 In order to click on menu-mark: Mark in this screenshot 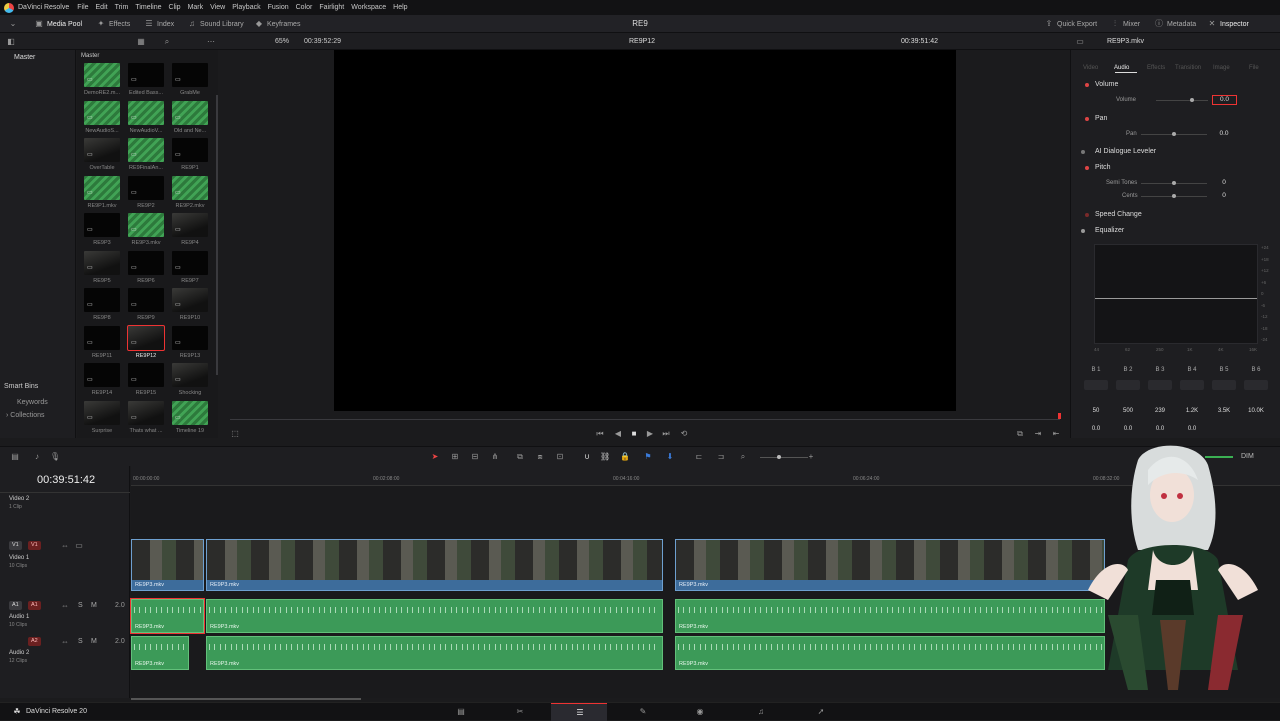, I will do `click(196, 7)`.